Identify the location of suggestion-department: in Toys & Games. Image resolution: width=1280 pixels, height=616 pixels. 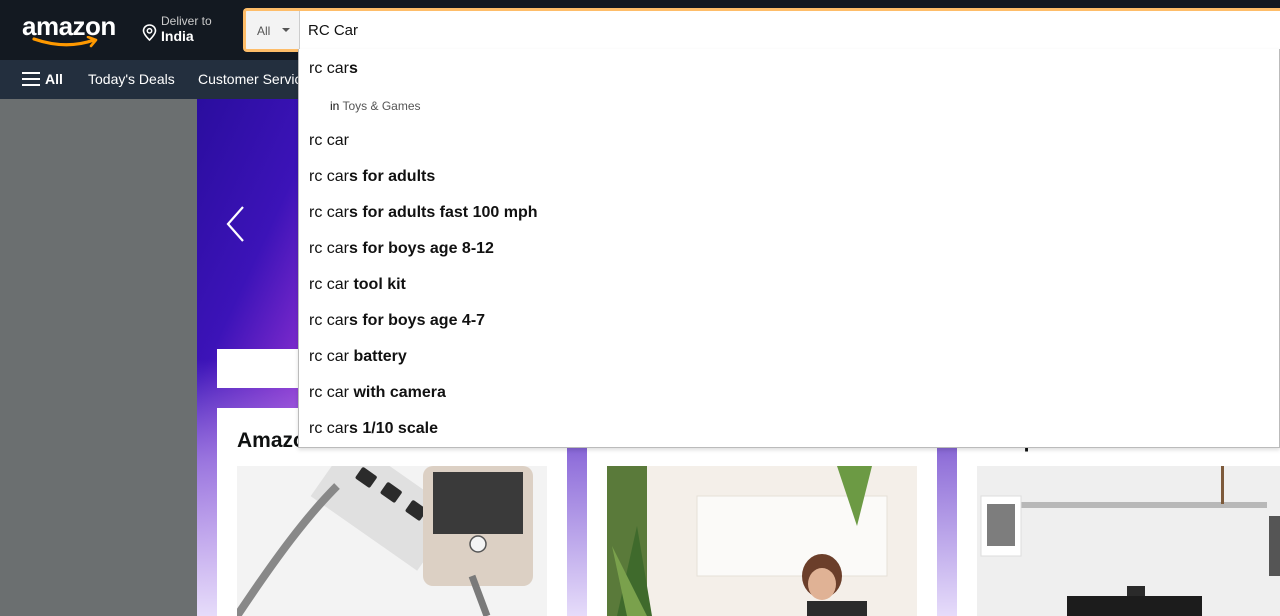
(375, 106).